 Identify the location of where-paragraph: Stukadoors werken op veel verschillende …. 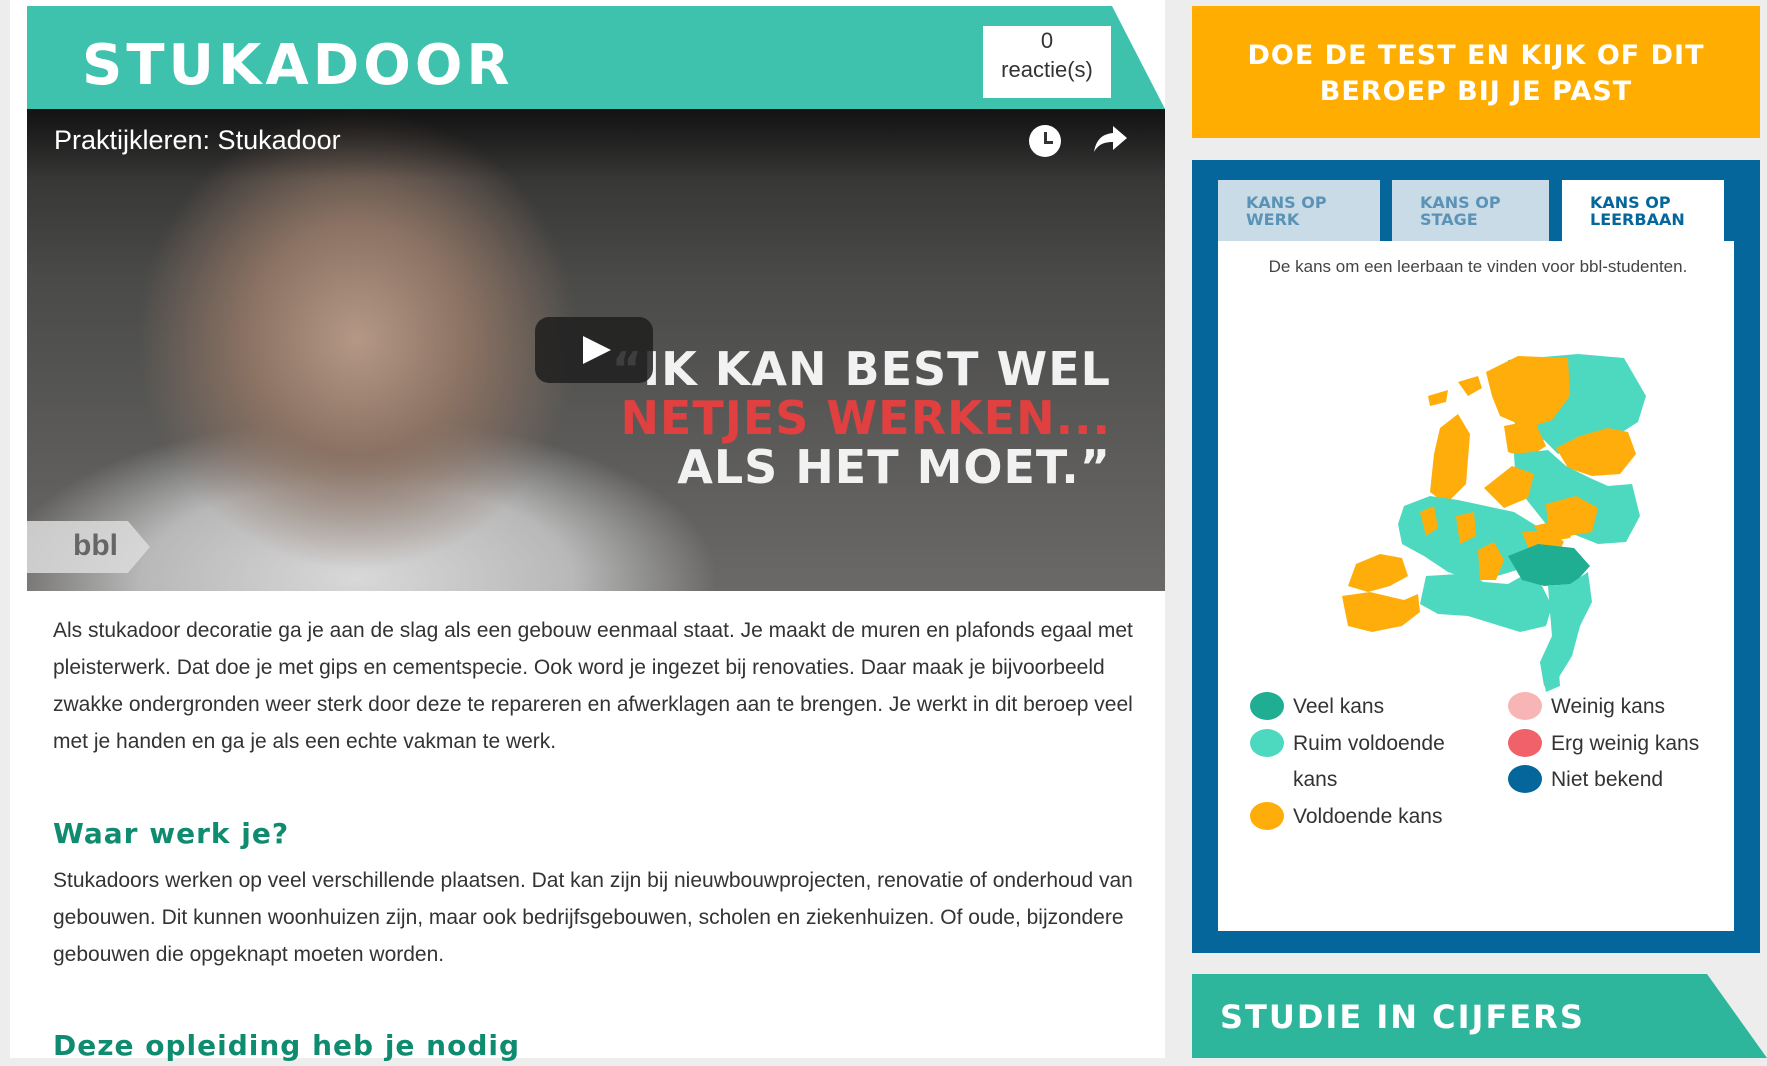
(593, 917).